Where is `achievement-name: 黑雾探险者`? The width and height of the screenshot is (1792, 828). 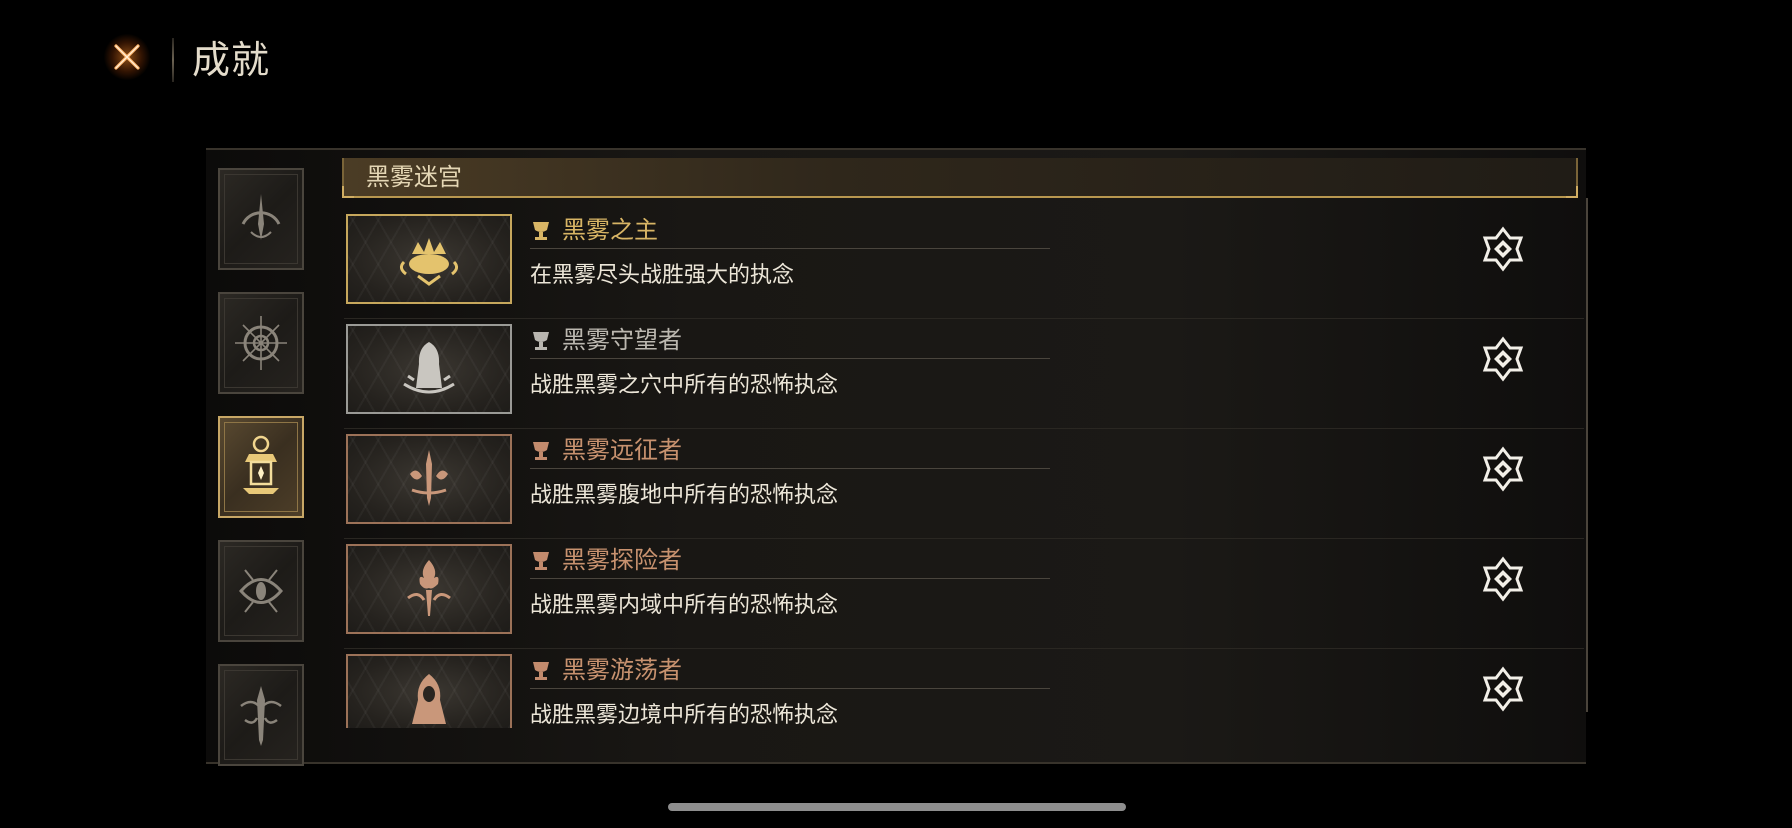 achievement-name: 黑雾探险者 is located at coordinates (622, 560).